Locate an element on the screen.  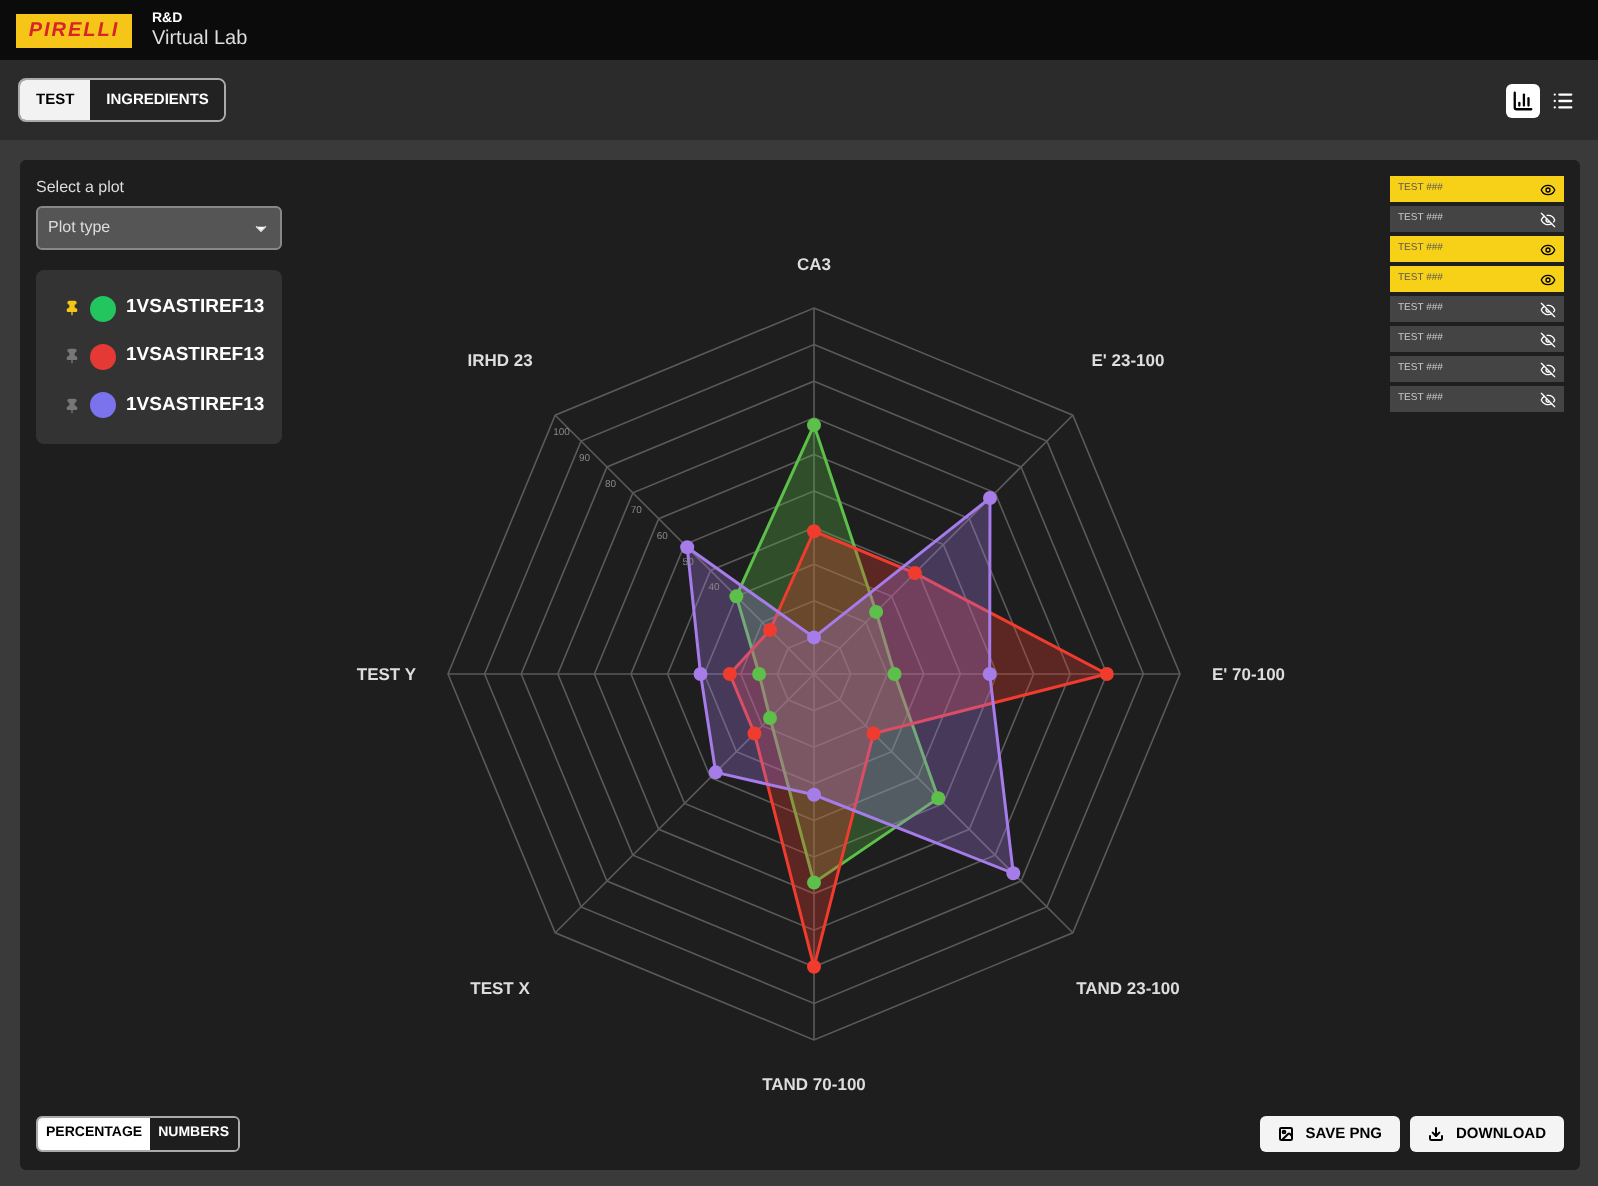
axis-label: CA3 is located at coordinates (814, 264).